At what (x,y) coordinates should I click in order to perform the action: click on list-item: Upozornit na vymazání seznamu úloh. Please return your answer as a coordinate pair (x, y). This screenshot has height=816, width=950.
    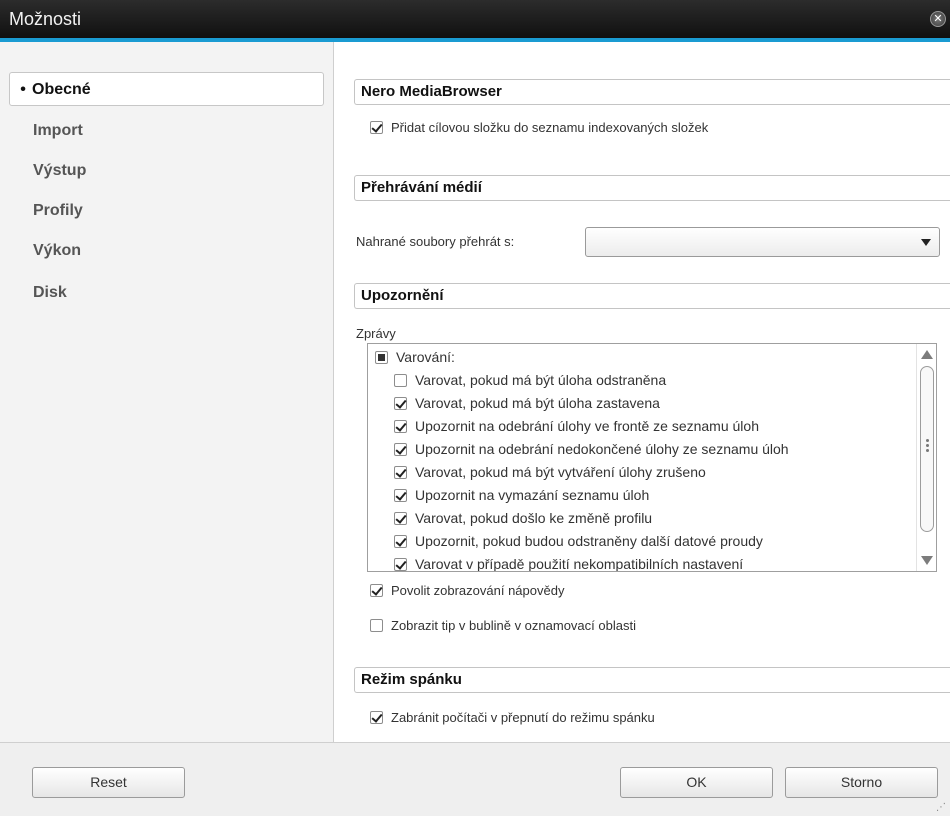
    Looking at the image, I should click on (521, 495).